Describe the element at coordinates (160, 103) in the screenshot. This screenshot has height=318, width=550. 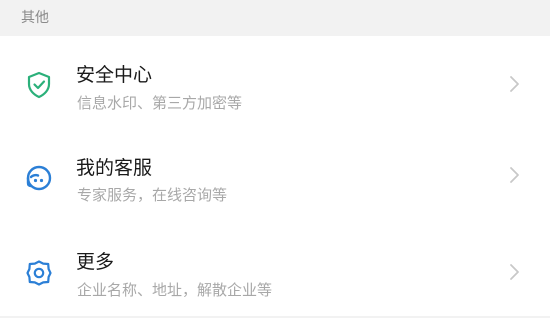
I see `list-item-subtitle: 信息水印、第三方加密等` at that location.